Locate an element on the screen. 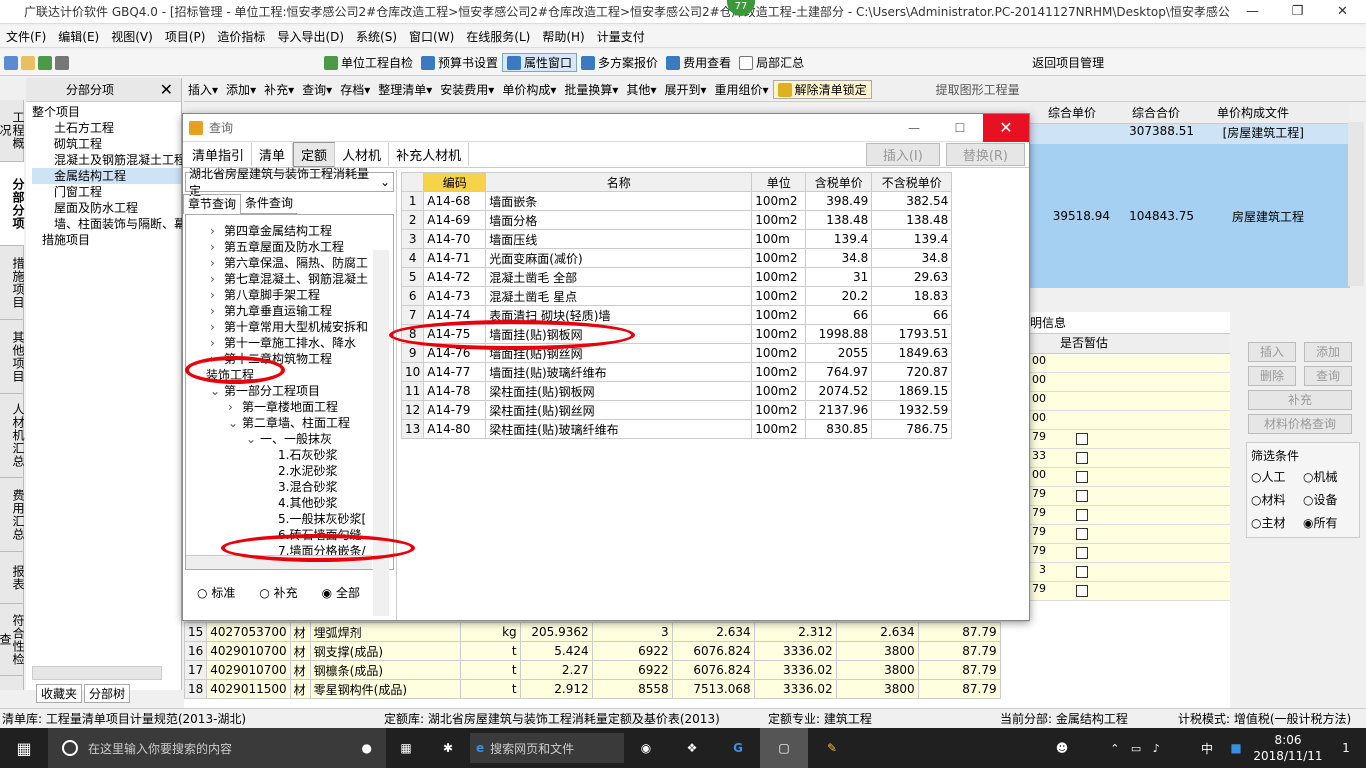  tab-others: 其他项目 is located at coordinates (12, 357).